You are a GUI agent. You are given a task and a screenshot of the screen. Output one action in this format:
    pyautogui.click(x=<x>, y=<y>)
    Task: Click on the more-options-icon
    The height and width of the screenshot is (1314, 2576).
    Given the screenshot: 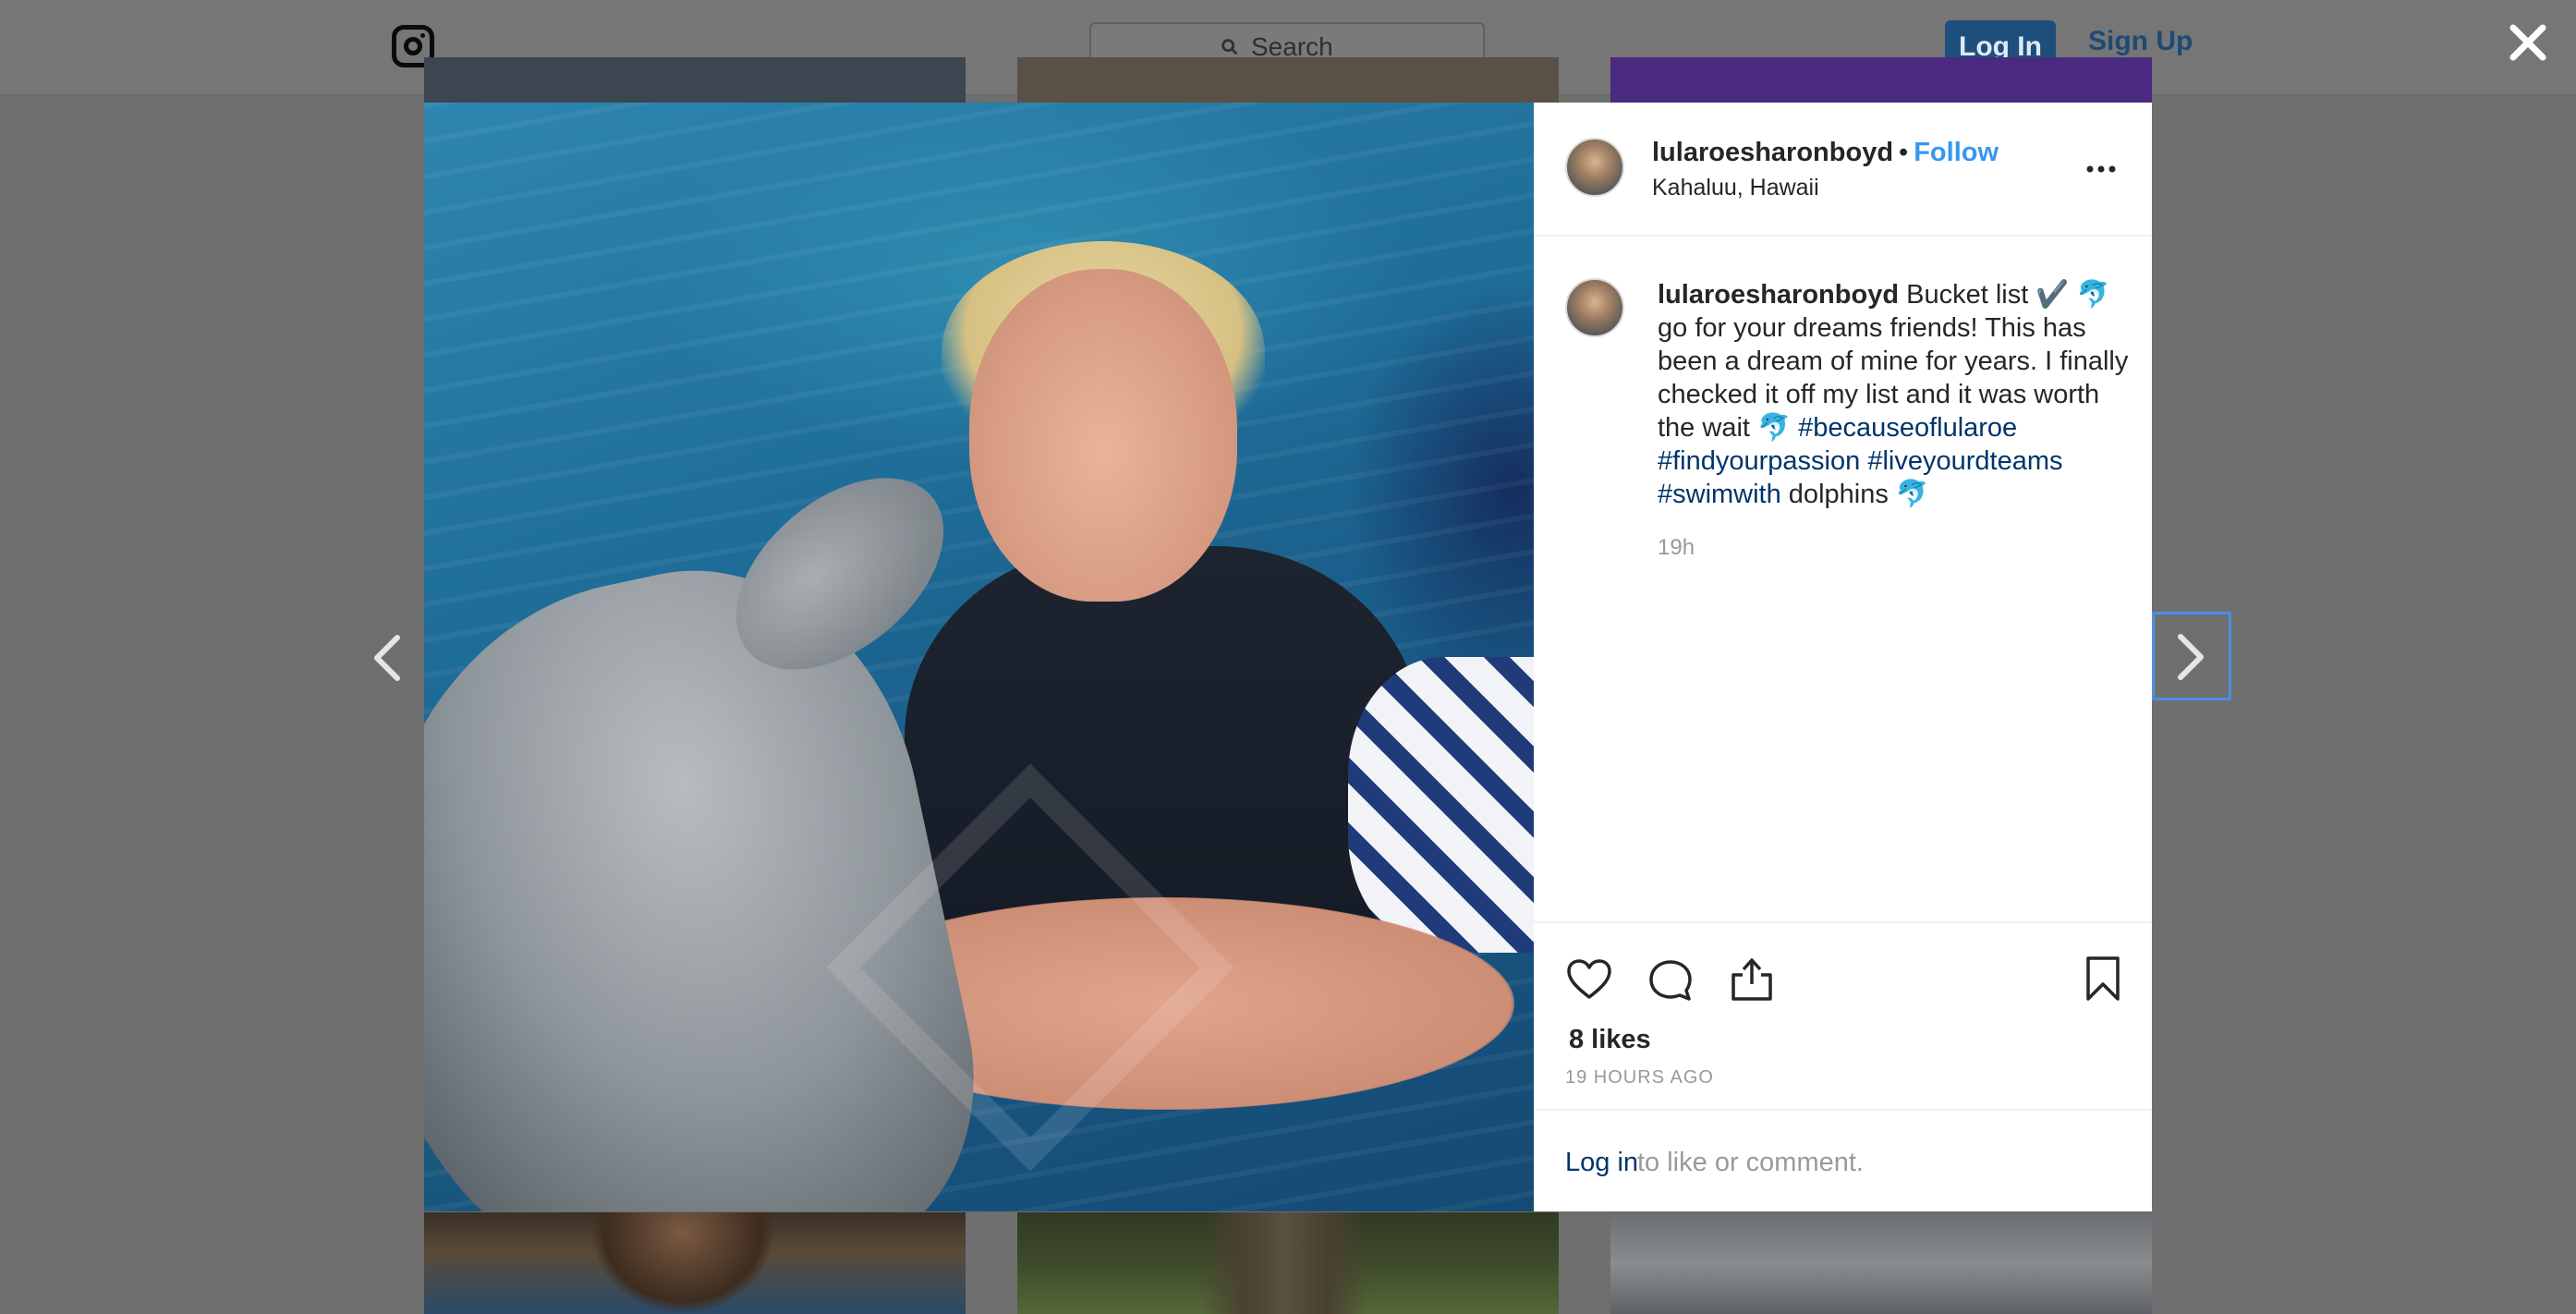 What is the action you would take?
    pyautogui.click(x=2101, y=170)
    